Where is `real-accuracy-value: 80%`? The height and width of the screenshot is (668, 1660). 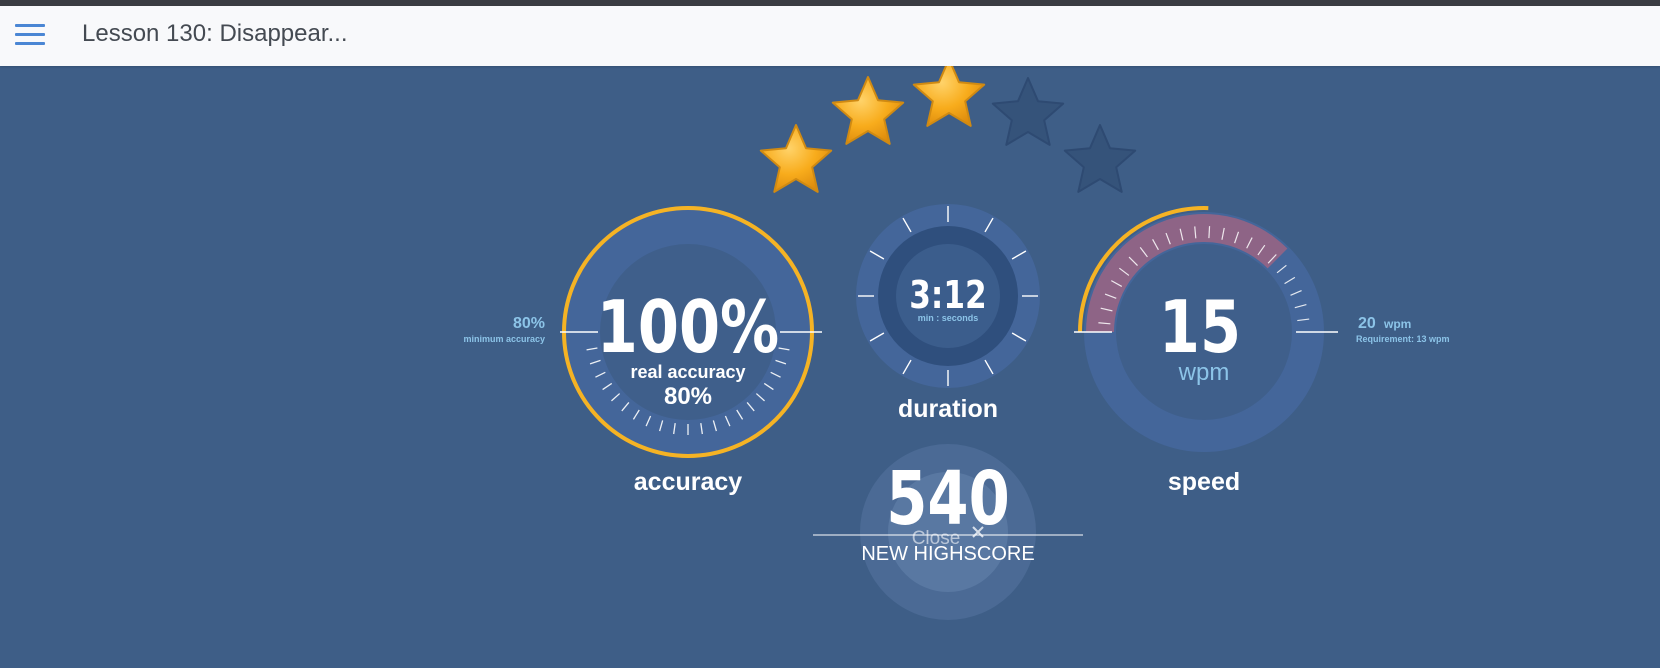
real-accuracy-value: 80% is located at coordinates (688, 396).